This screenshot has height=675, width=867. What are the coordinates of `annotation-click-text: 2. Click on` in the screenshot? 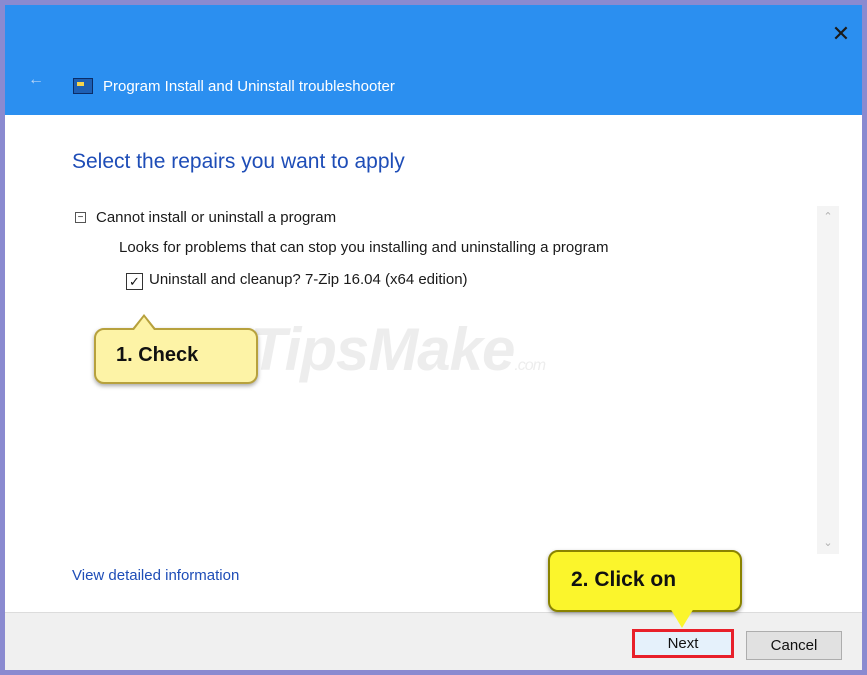 It's located at (624, 579).